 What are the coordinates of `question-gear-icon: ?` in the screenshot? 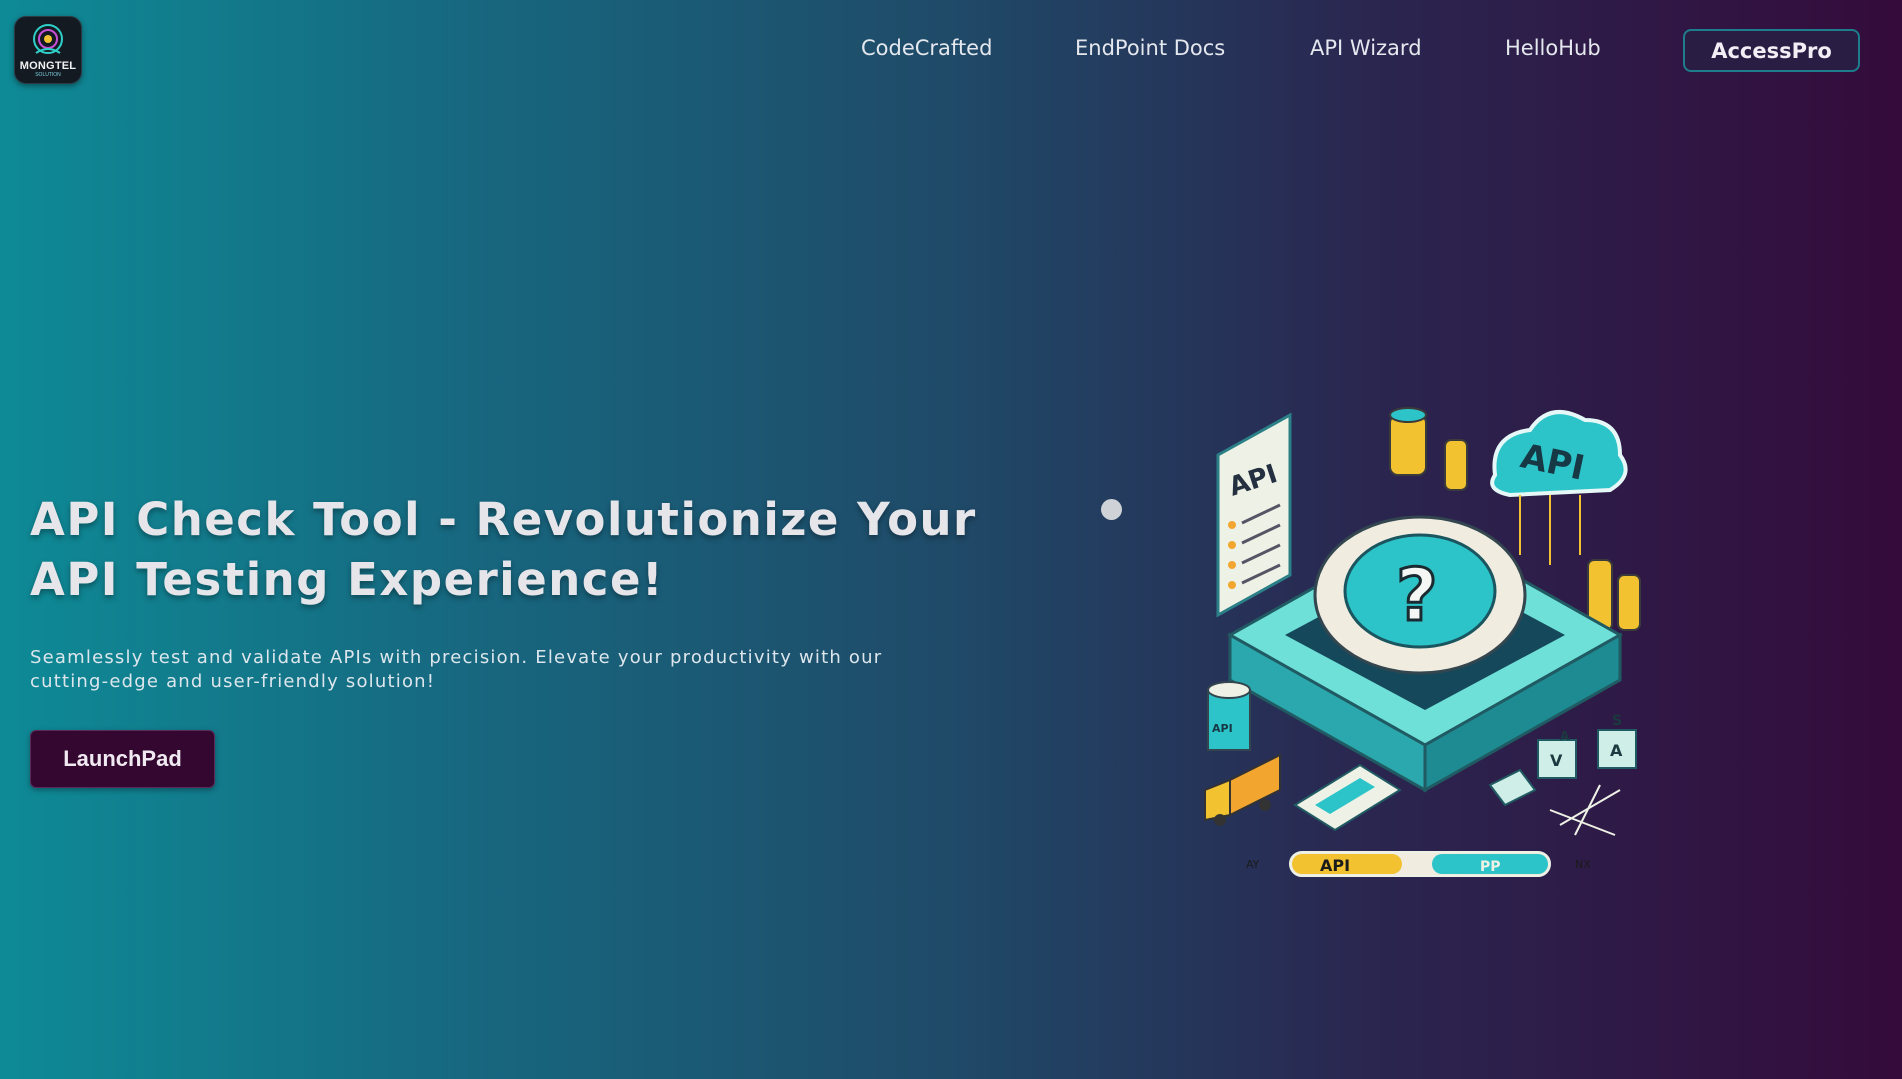 It's located at (1420, 595).